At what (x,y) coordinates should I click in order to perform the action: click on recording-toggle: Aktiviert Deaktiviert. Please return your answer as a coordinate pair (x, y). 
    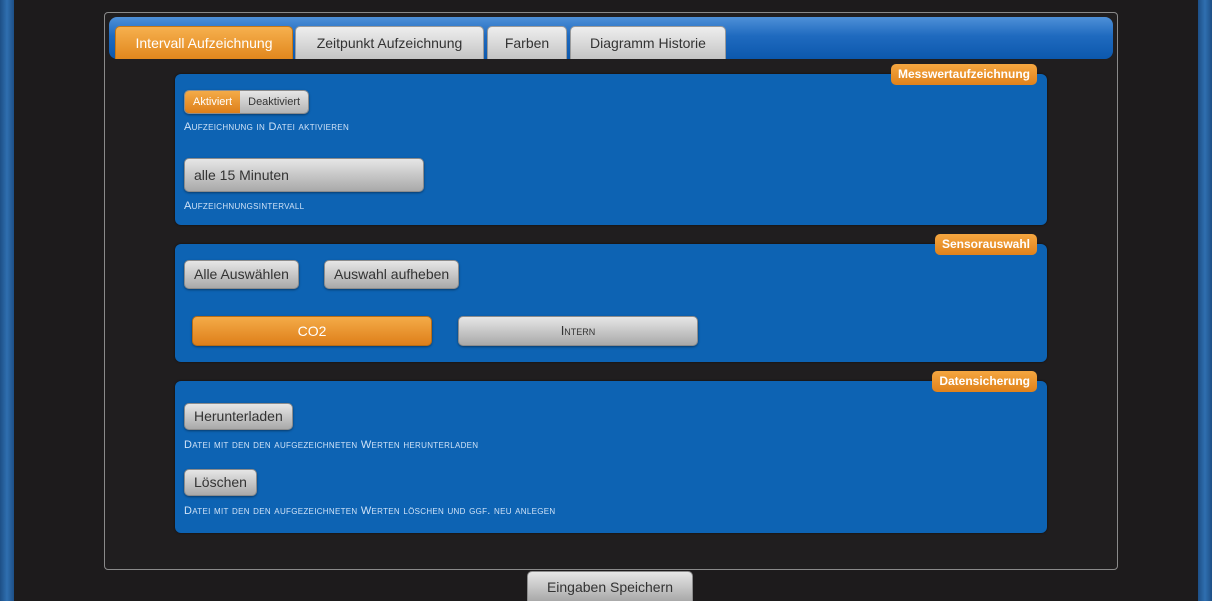
    Looking at the image, I should click on (247, 102).